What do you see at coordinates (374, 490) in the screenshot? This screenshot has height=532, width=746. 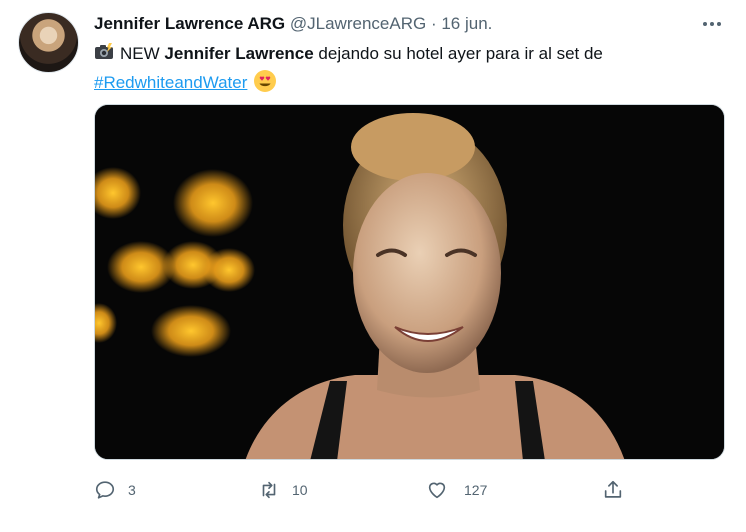 I see `action-bar: 3 10 127` at bounding box center [374, 490].